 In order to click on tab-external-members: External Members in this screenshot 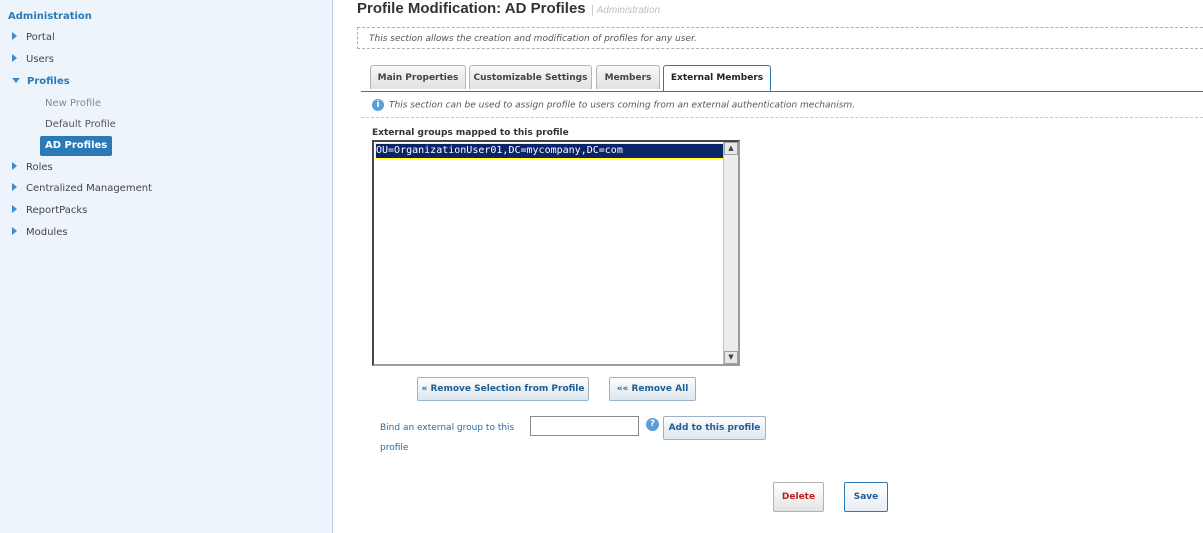, I will do `click(717, 78)`.